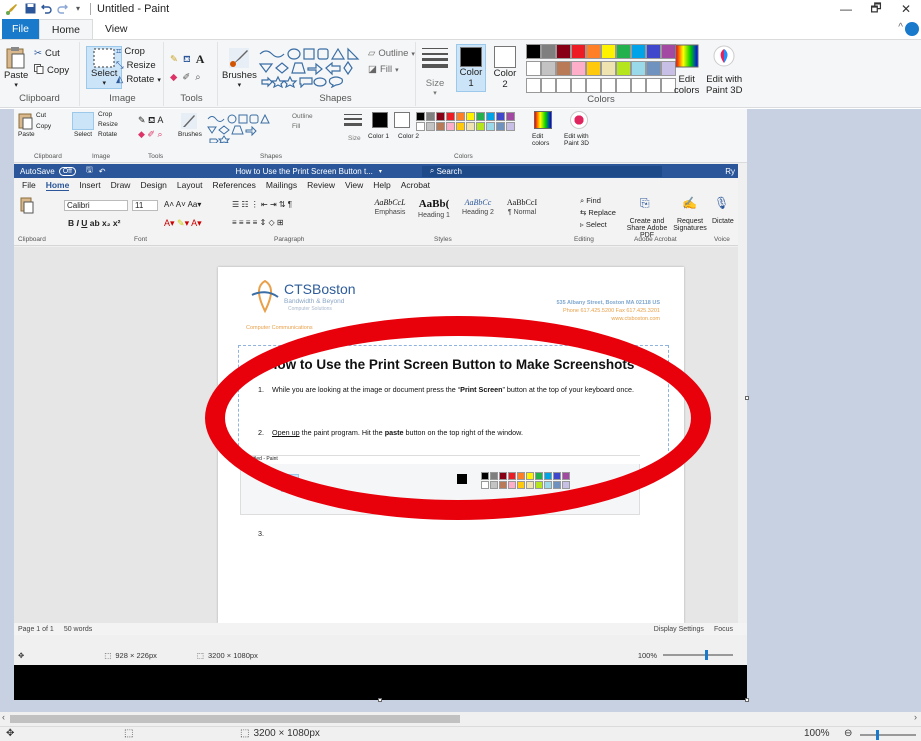 This screenshot has height=741, width=921. I want to click on eraser-icon: ◆, so click(173, 77).